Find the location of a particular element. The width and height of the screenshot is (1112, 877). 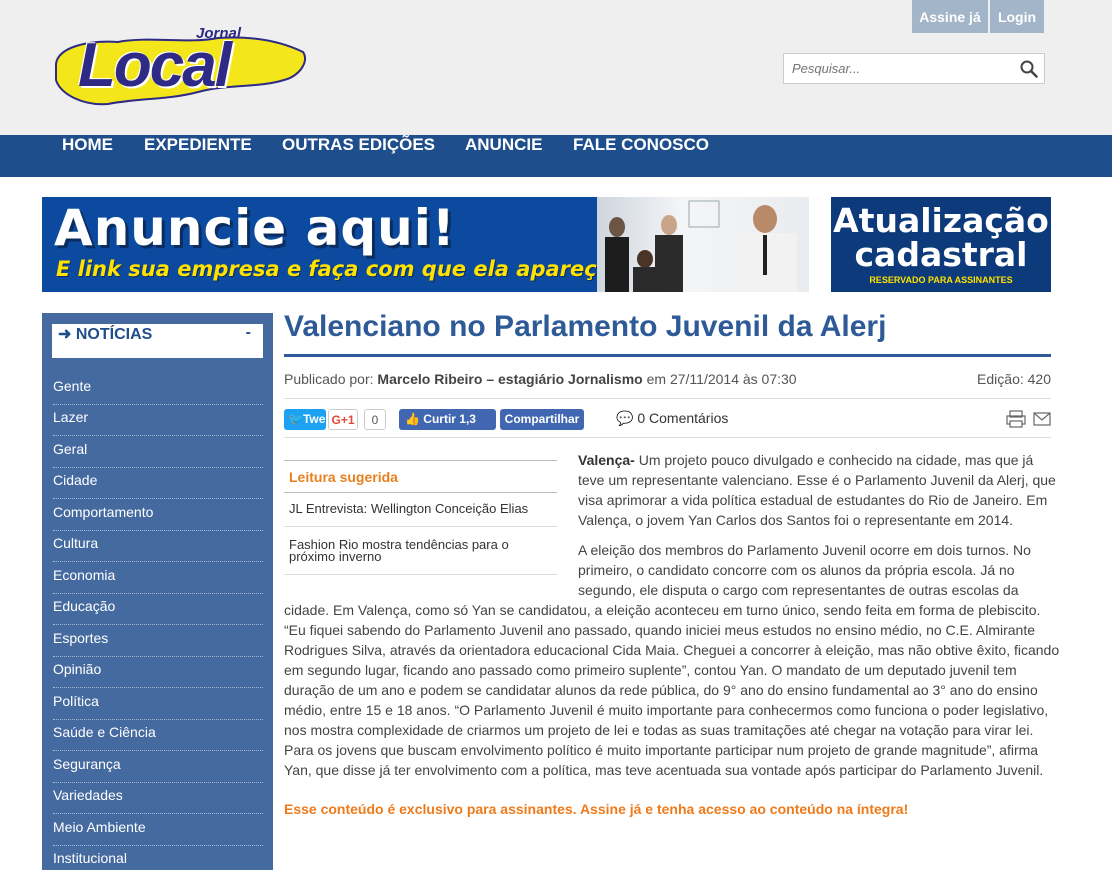

article-author: Marcelo Ribeiro – estagiário Jornalismo is located at coordinates (510, 379).